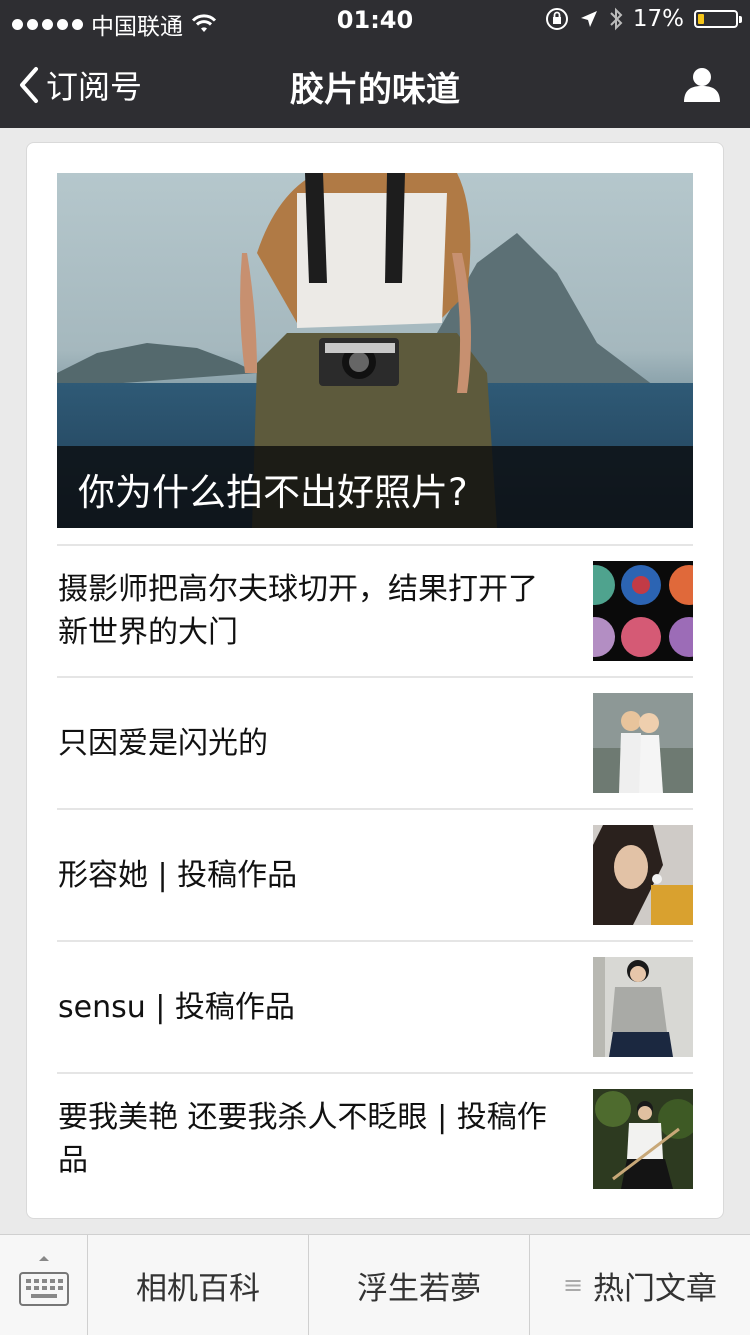 This screenshot has width=750, height=1335. I want to click on top-bar: 中国联通 01:40 17% 订阅号 胶片的味道, so click(375, 64).